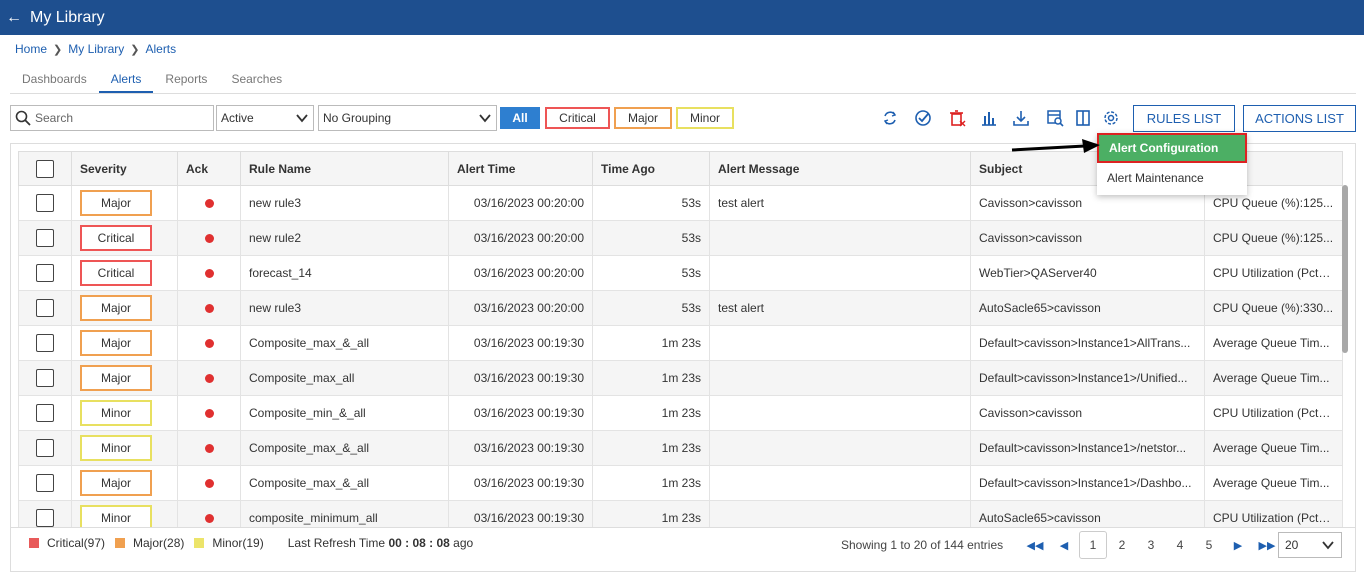  I want to click on delete-icon, so click(957, 118).